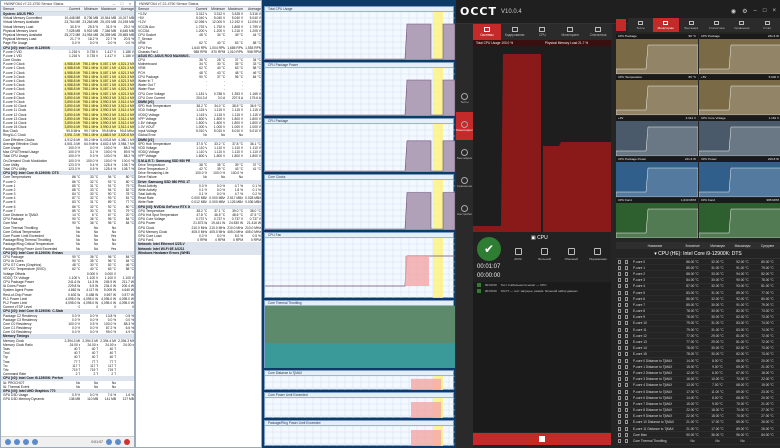 This screenshot has width=780, height=448. What do you see at coordinates (487, 32) in the screenshot?
I see `tab-systems: Системы` at bounding box center [487, 32].